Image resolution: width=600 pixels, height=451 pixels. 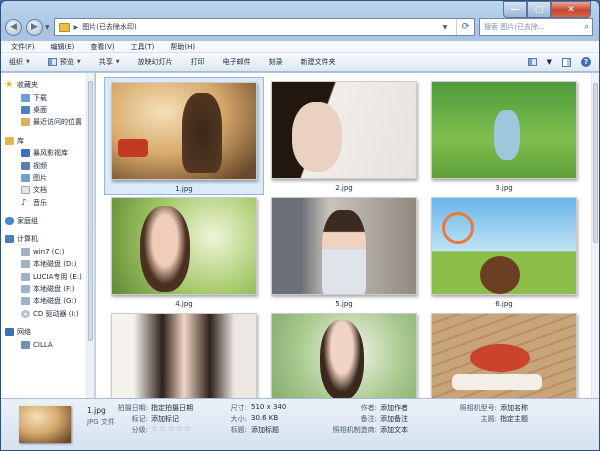 I want to click on nav-cilla: CILLA, so click(x=47, y=344).